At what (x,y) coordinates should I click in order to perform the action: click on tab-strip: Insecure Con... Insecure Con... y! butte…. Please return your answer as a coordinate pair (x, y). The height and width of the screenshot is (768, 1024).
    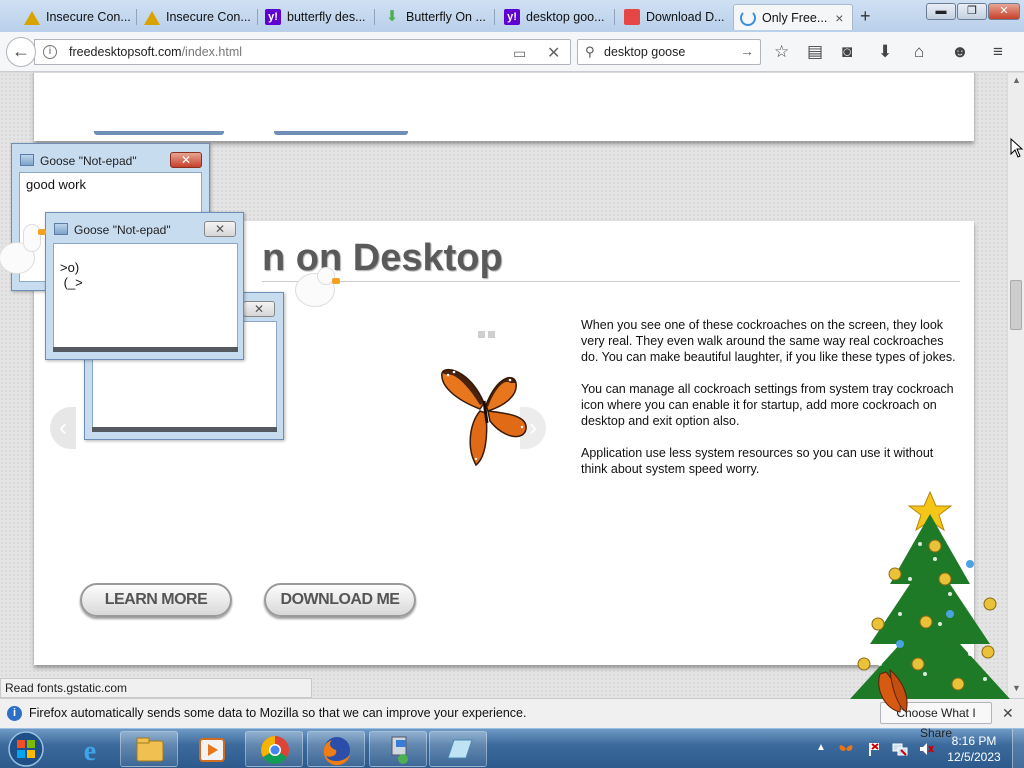
    Looking at the image, I should click on (512, 16).